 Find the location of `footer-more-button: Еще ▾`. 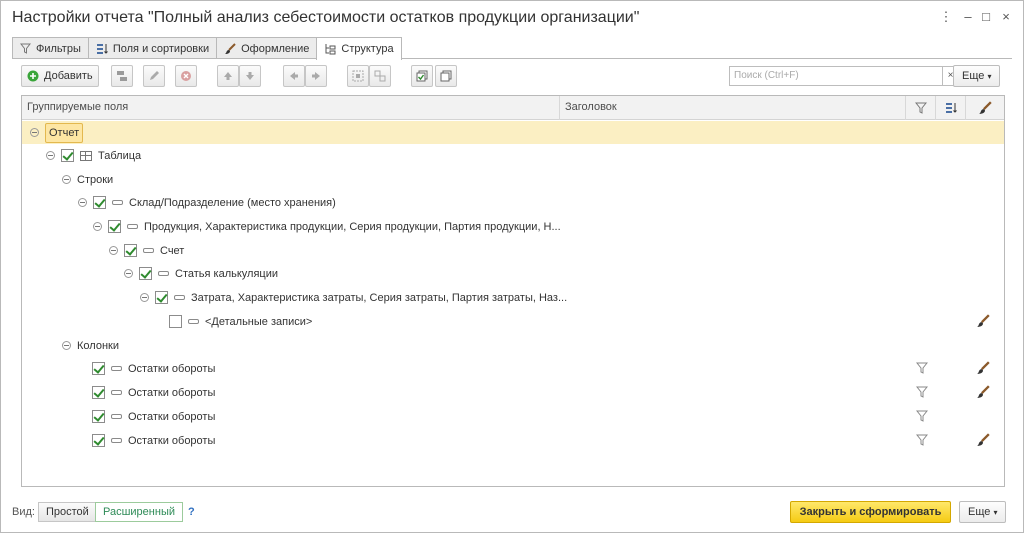

footer-more-button: Еще ▾ is located at coordinates (983, 512).